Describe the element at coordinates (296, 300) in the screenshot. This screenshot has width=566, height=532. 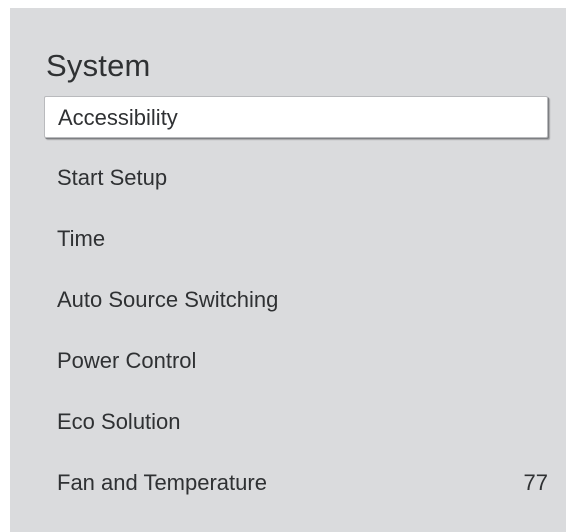
I see `menu-item-auto-source-switching: Auto Source Switching` at that location.